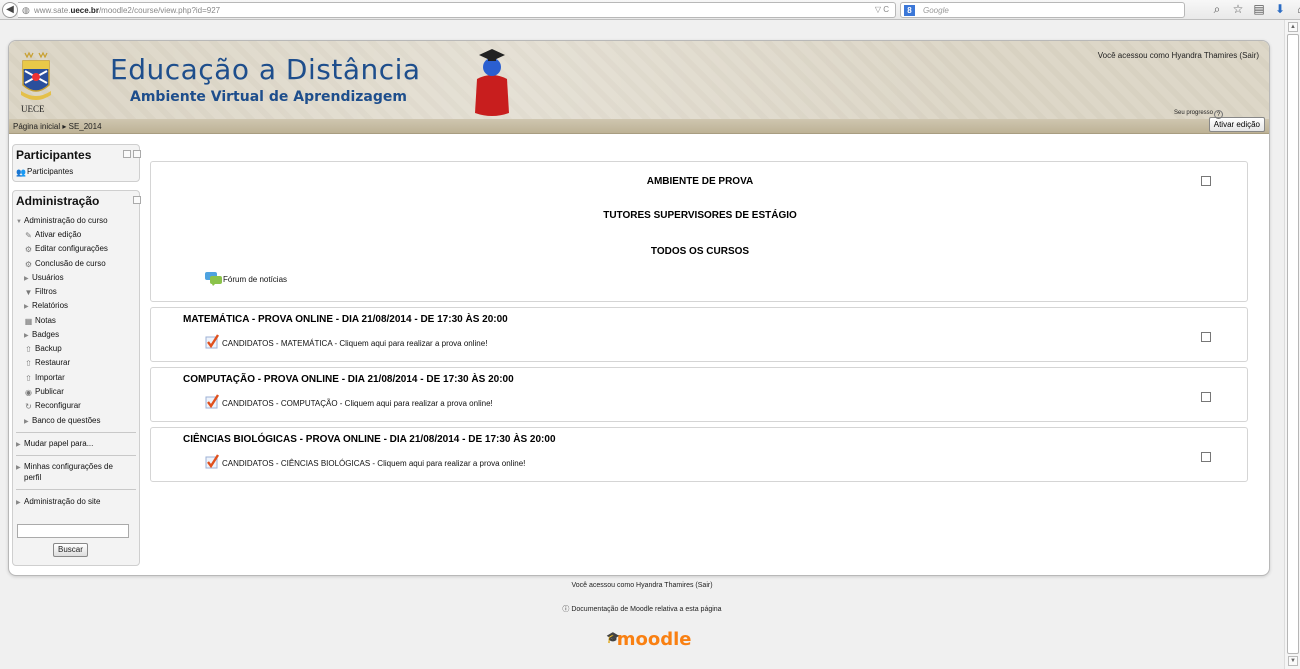 The height and width of the screenshot is (669, 1300). I want to click on sidebar-item-site-admin: ▶ Administração do site, so click(58, 501).